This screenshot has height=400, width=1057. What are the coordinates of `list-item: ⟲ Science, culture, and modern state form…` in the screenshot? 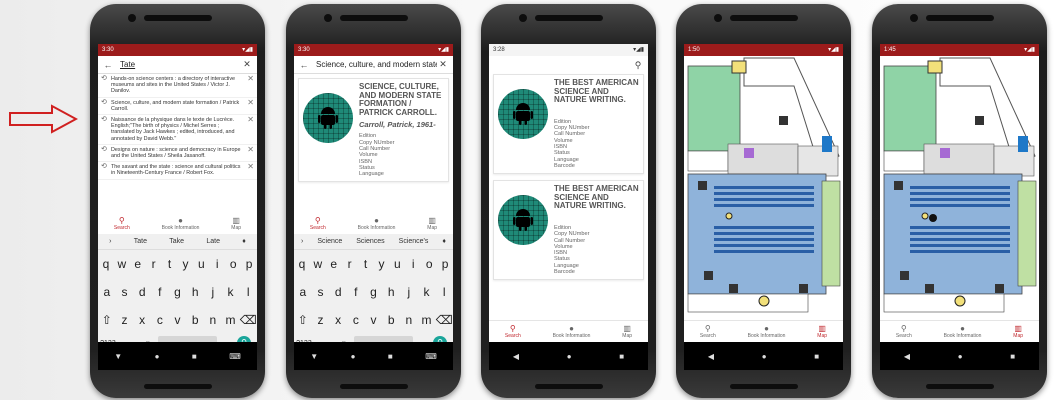 It's located at (177, 107).